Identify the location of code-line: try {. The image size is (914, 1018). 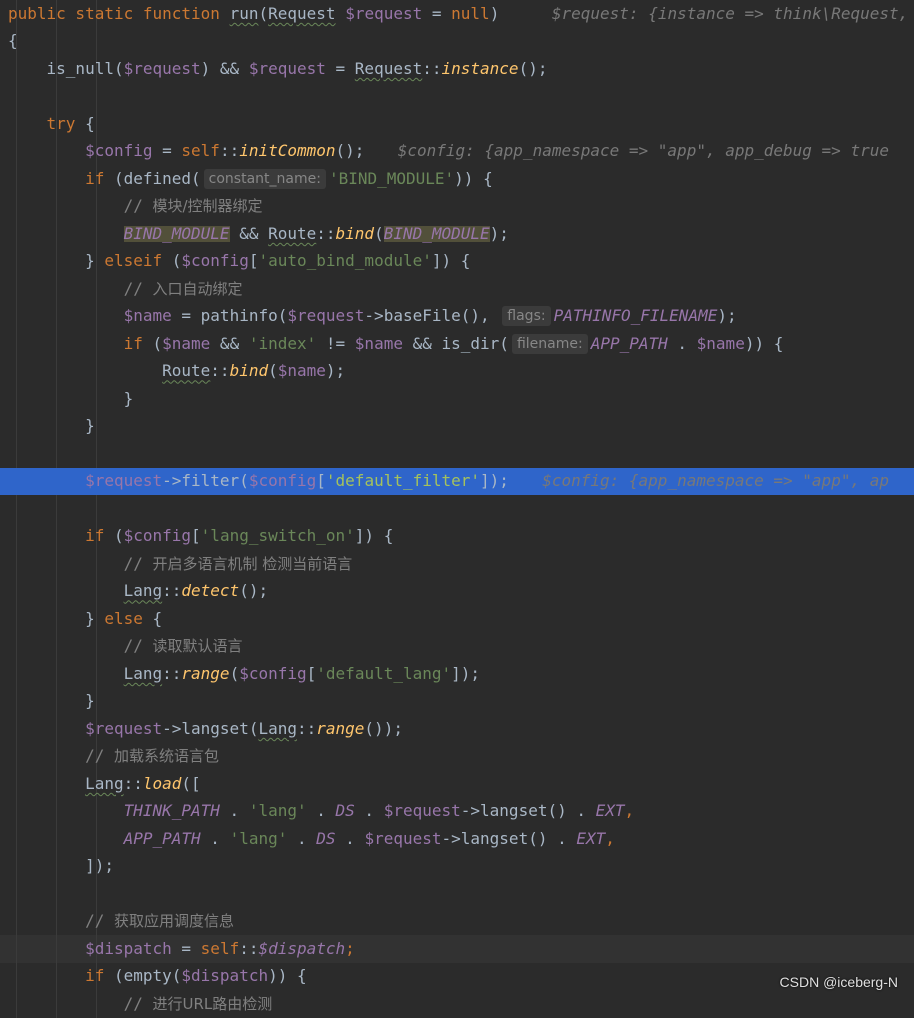
(457, 124).